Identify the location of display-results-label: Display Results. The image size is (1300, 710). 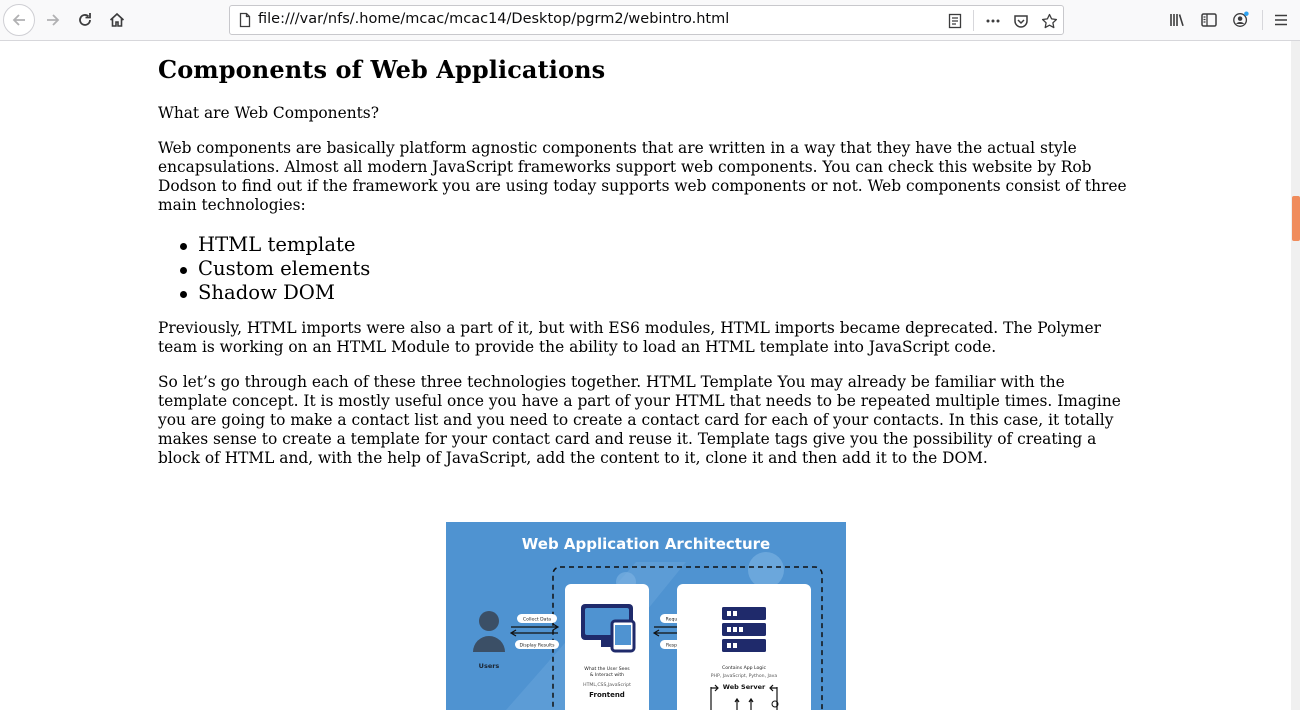
(538, 646).